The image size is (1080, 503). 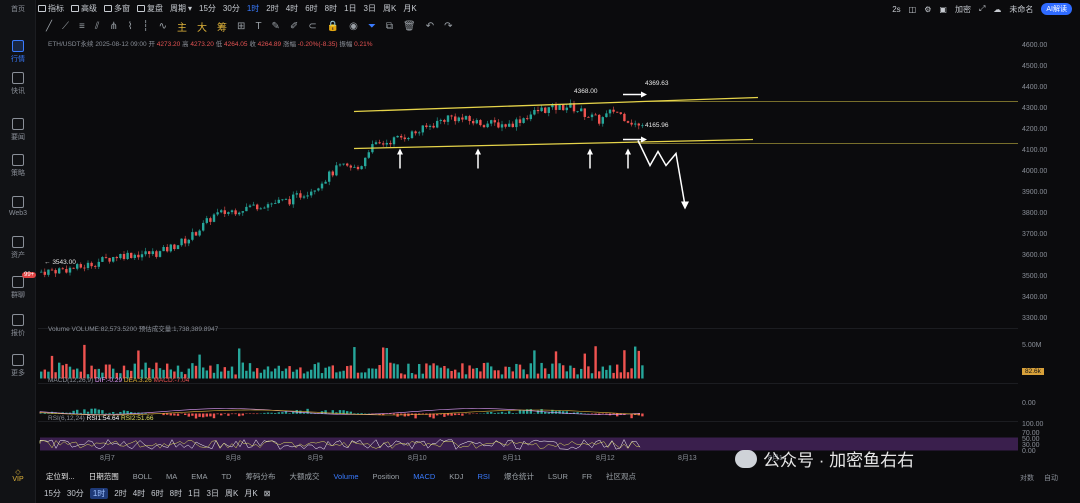 What do you see at coordinates (311, 8) in the screenshot?
I see `tf-6h: 6时` at bounding box center [311, 8].